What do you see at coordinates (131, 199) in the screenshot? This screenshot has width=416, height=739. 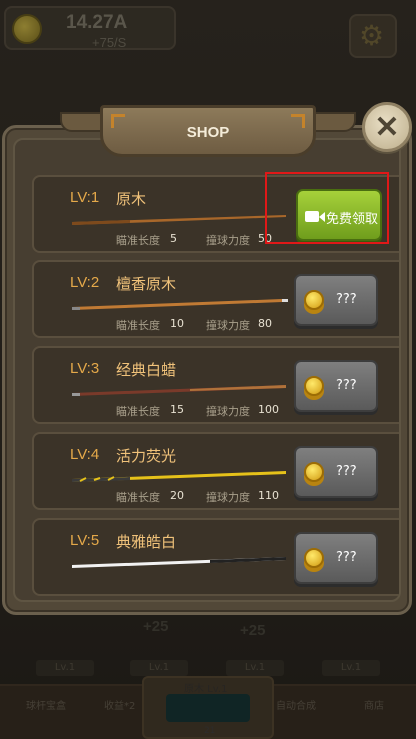 I see `item-name: 原木` at bounding box center [131, 199].